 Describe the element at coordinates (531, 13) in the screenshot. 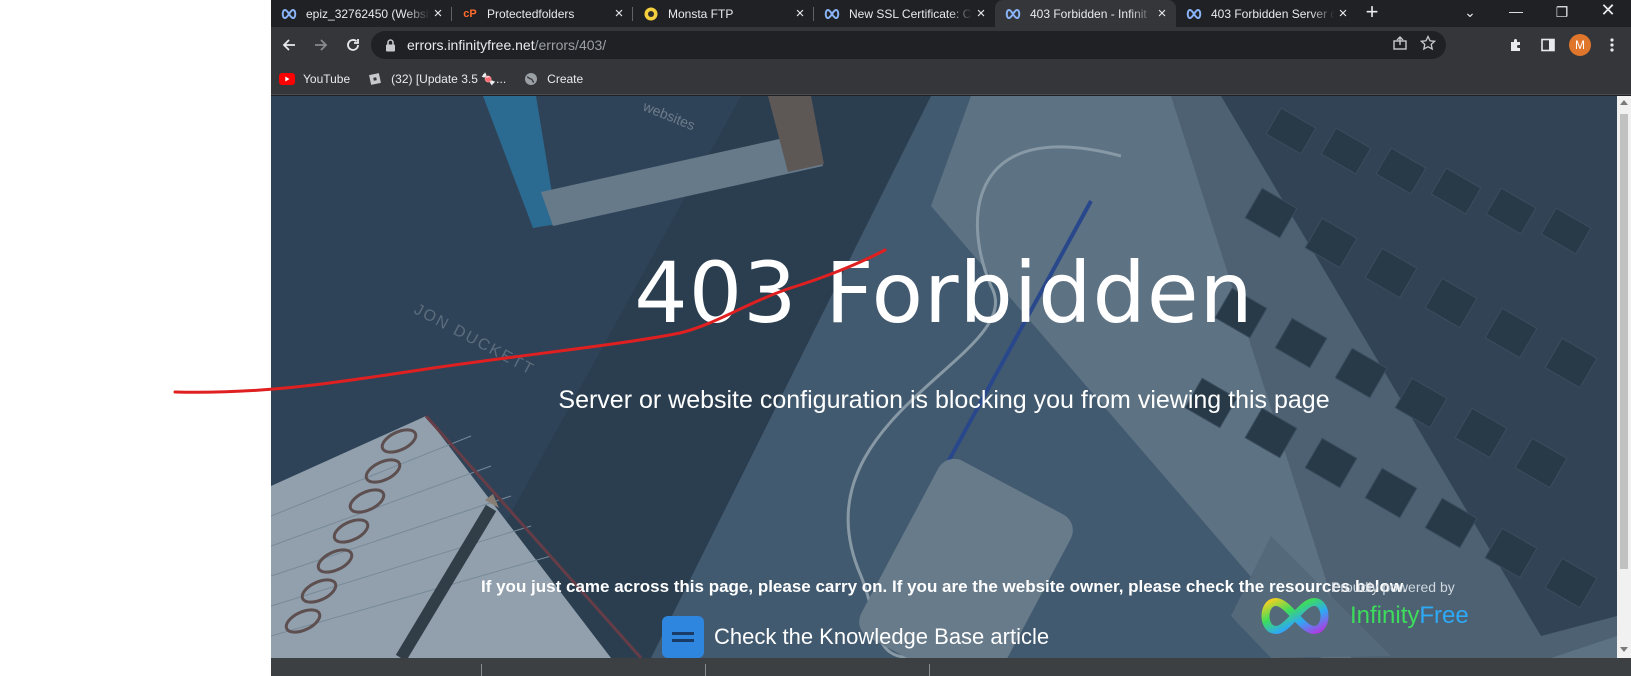

I see `tab-title: Protectedfolders` at that location.